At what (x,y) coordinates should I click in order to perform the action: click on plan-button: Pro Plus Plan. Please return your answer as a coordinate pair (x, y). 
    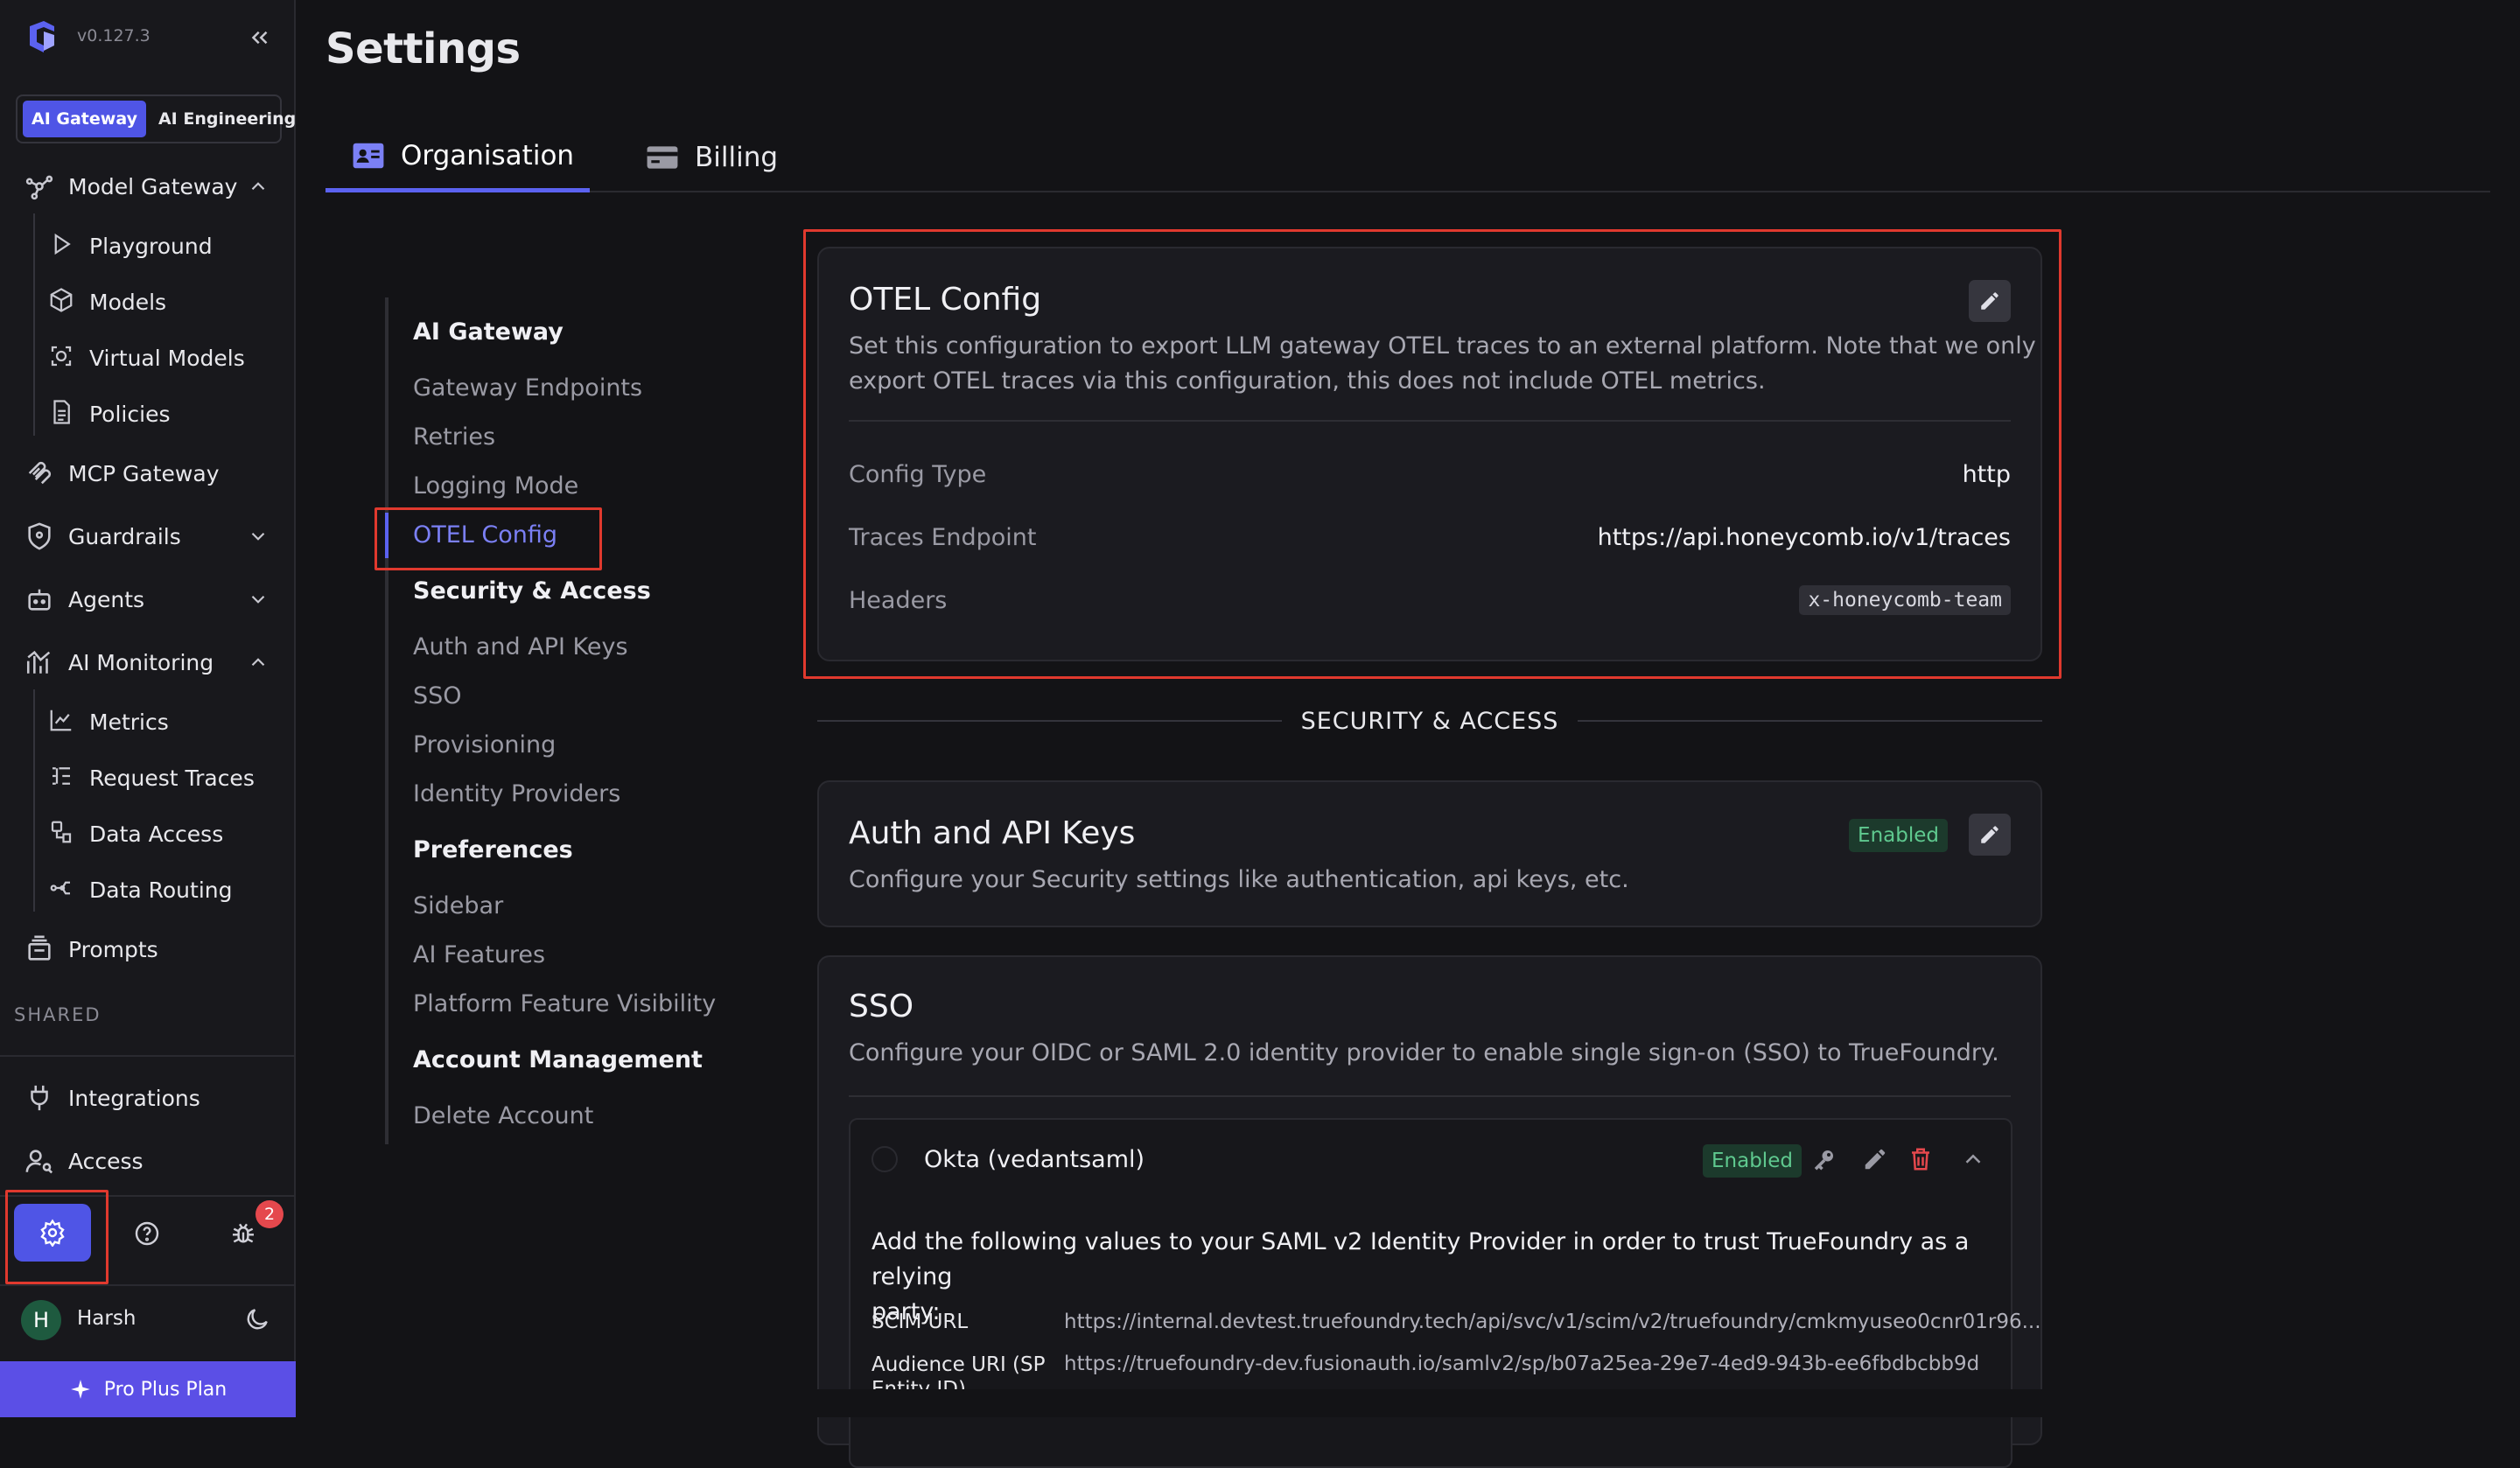
    Looking at the image, I should click on (148, 1389).